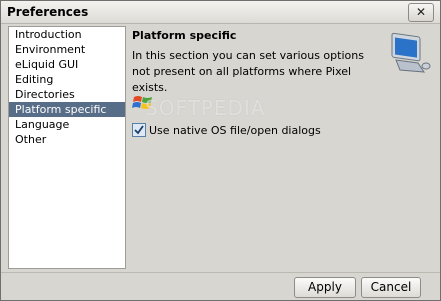 The width and height of the screenshot is (441, 301). What do you see at coordinates (184, 35) in the screenshot?
I see `section-heading: Platform specific` at bounding box center [184, 35].